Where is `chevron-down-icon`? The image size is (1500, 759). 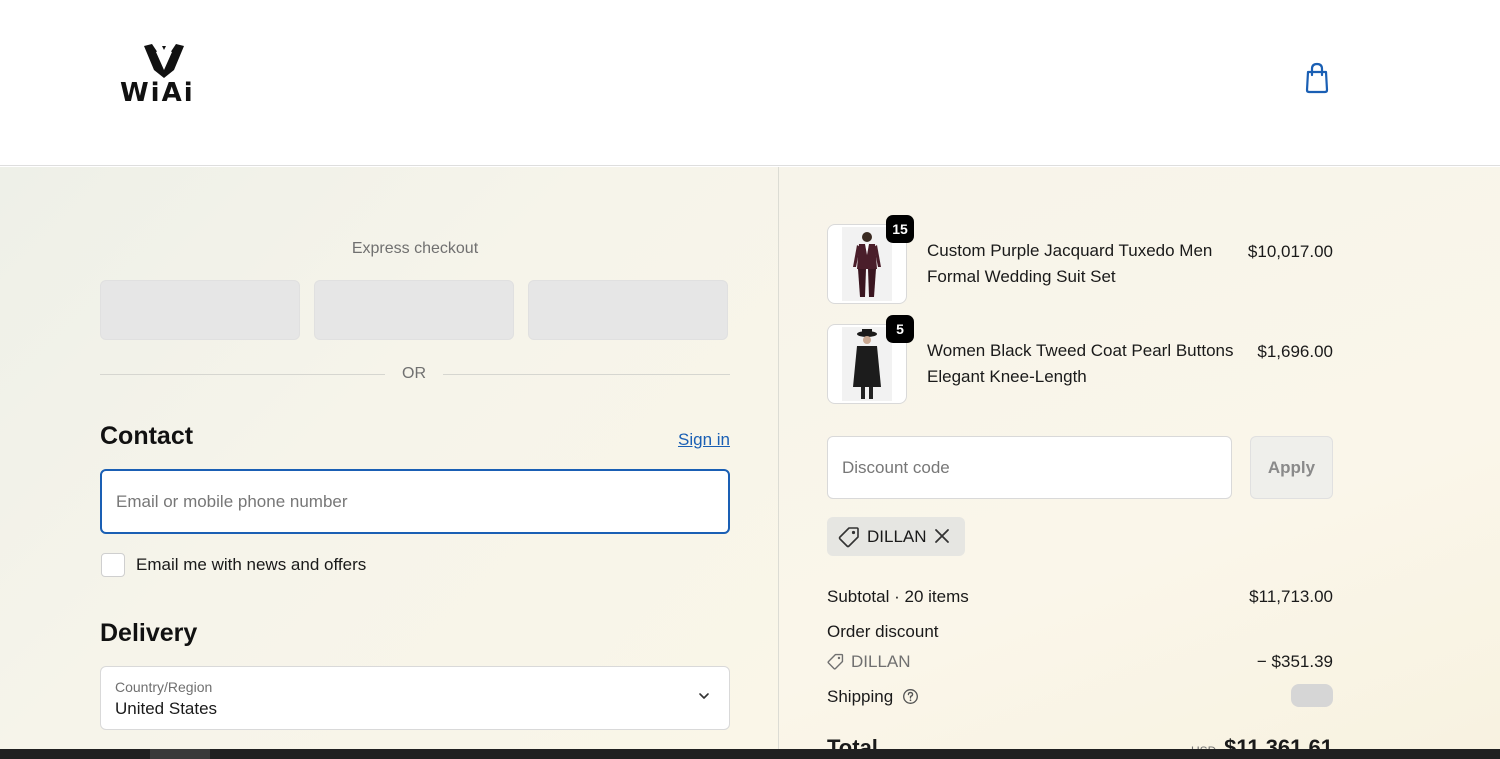
chevron-down-icon is located at coordinates (704, 696).